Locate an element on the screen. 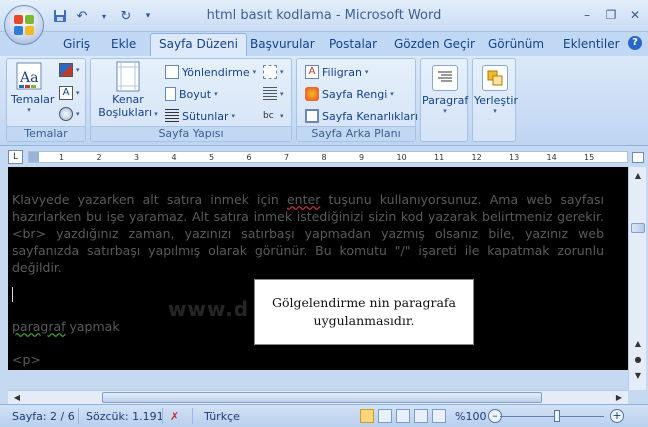  close-icon: ✕ is located at coordinates (635, 15).